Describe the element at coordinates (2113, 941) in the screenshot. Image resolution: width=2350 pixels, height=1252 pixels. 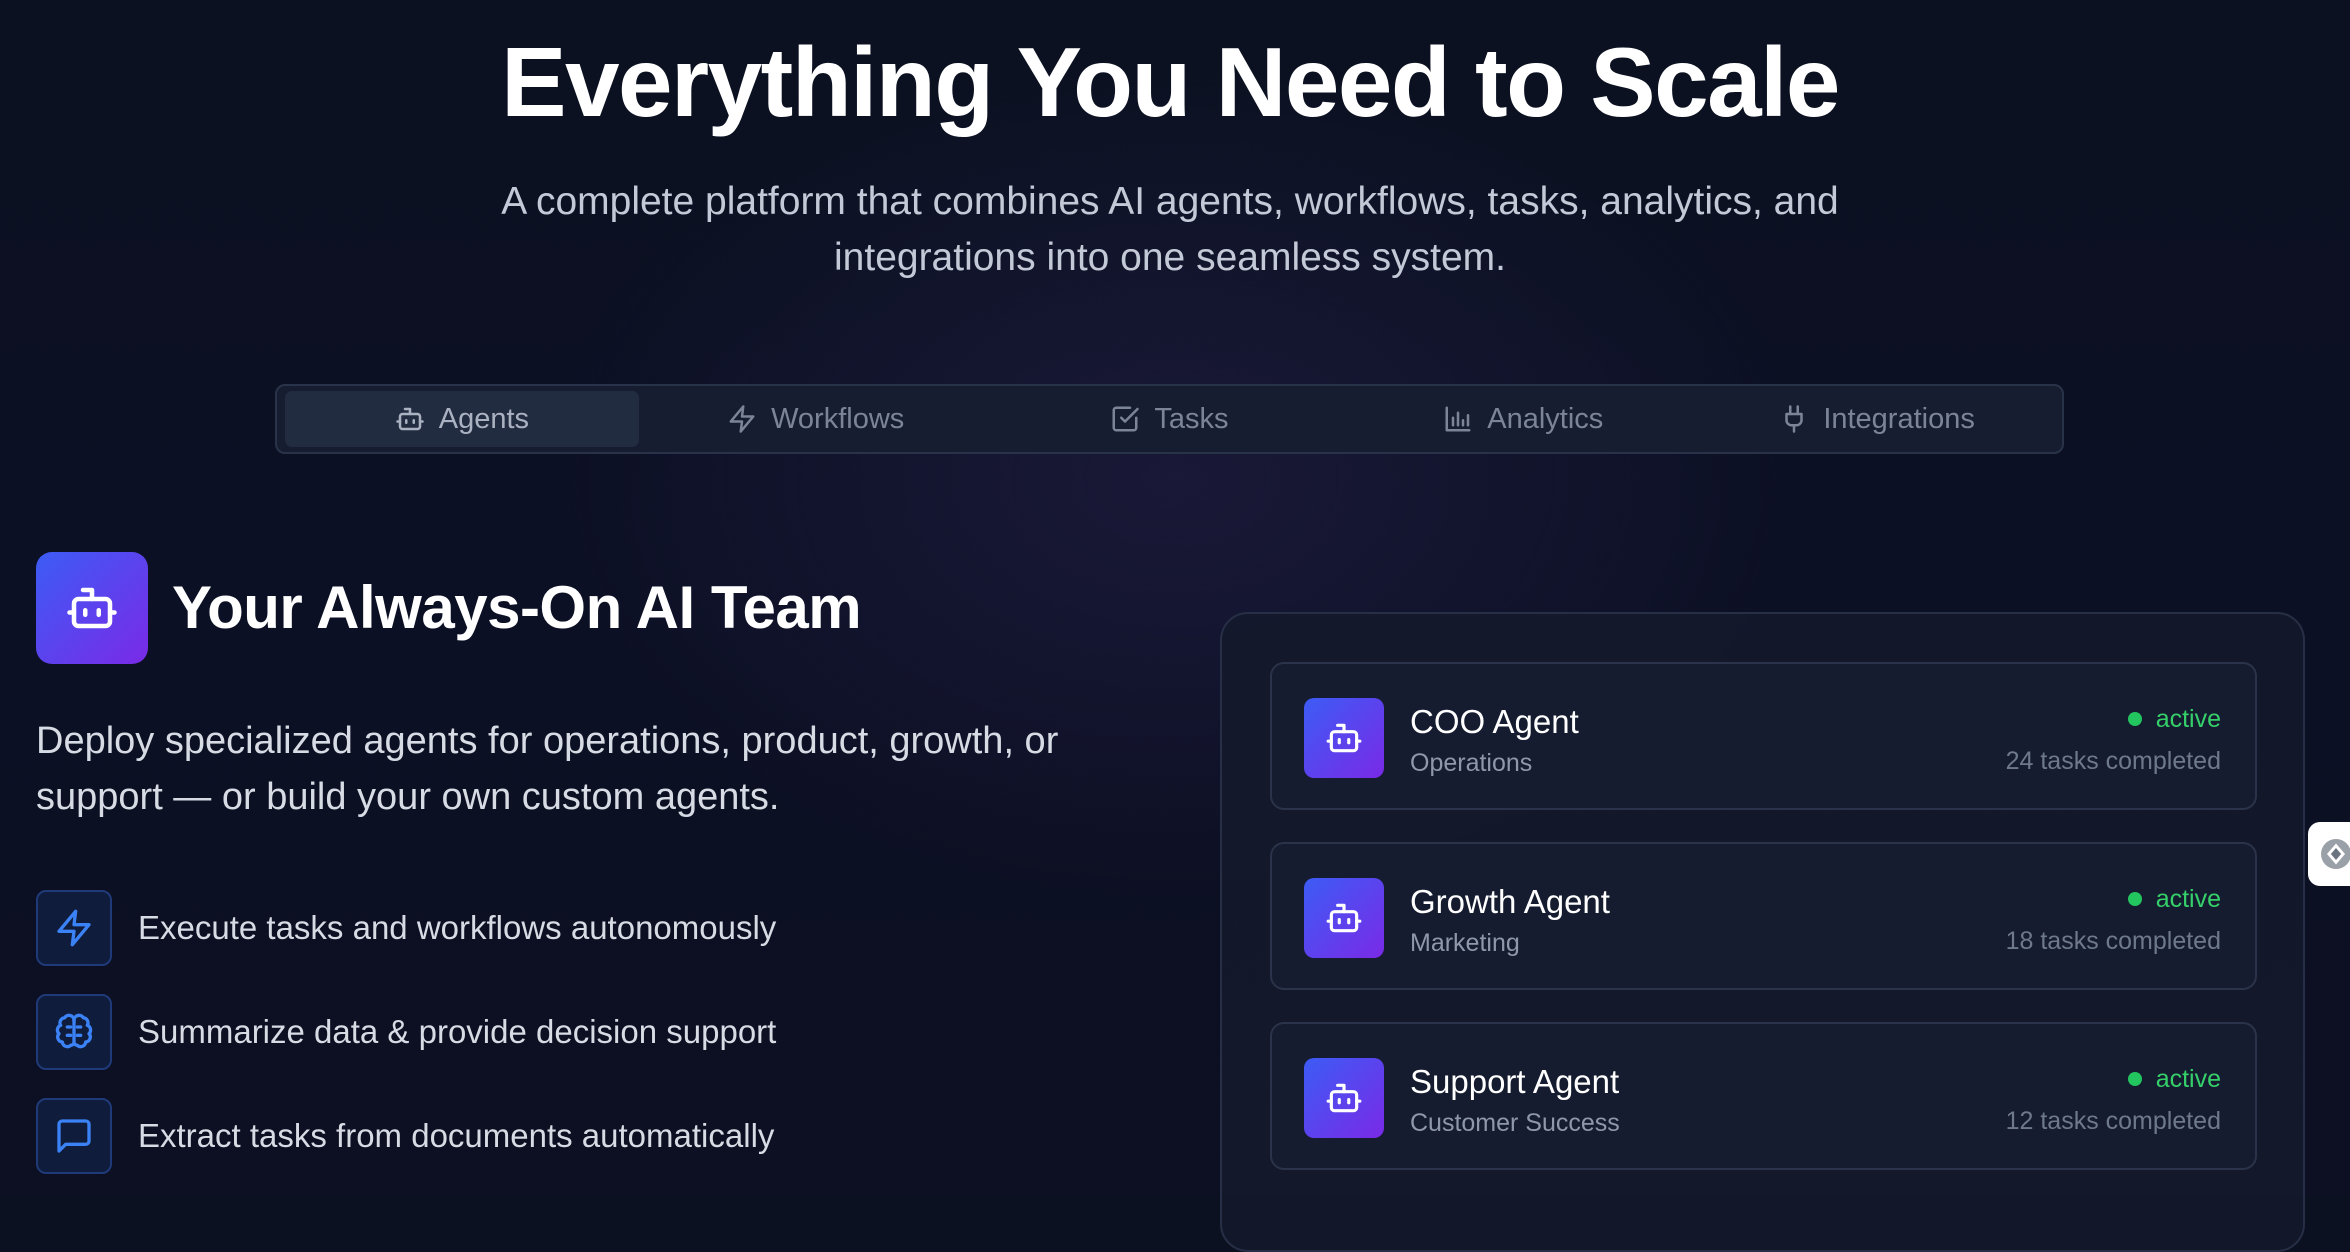
I see `agent-tasks-completed: 18 tasks completed` at that location.